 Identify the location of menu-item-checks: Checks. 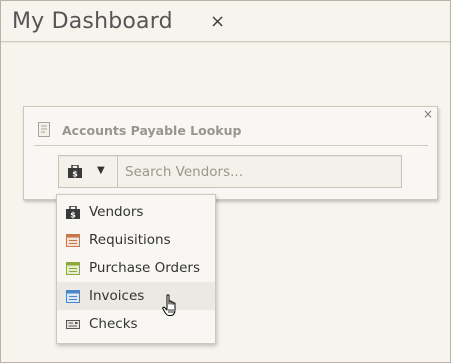
(136, 324).